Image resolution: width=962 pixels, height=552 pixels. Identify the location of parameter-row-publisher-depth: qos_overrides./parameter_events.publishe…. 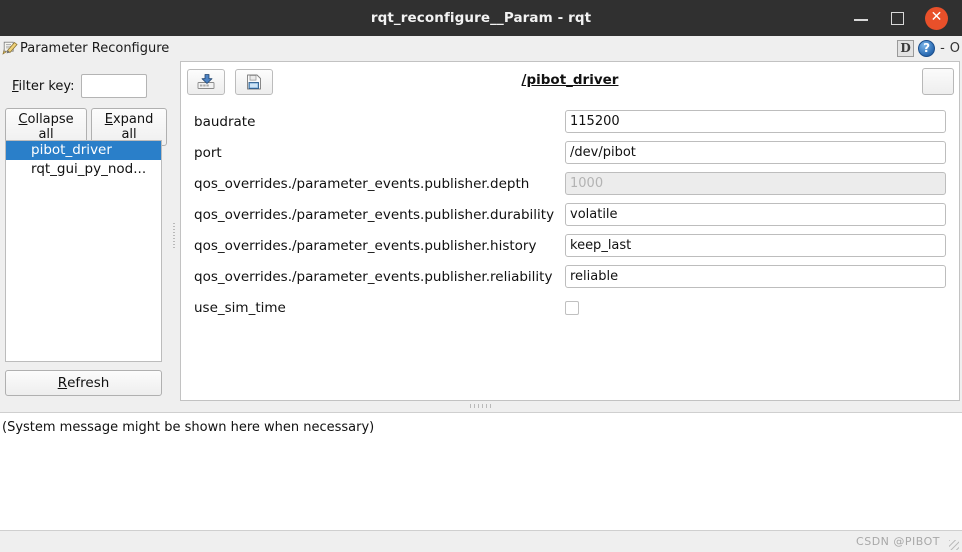
(570, 183).